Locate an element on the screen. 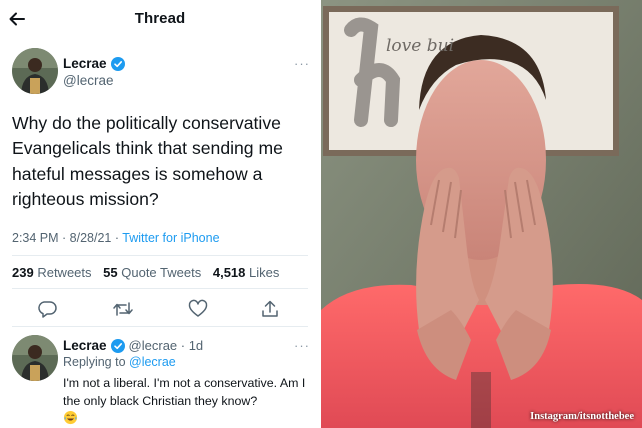 This screenshot has height=428, width=642. thread-header: Thread is located at coordinates (160, 19).